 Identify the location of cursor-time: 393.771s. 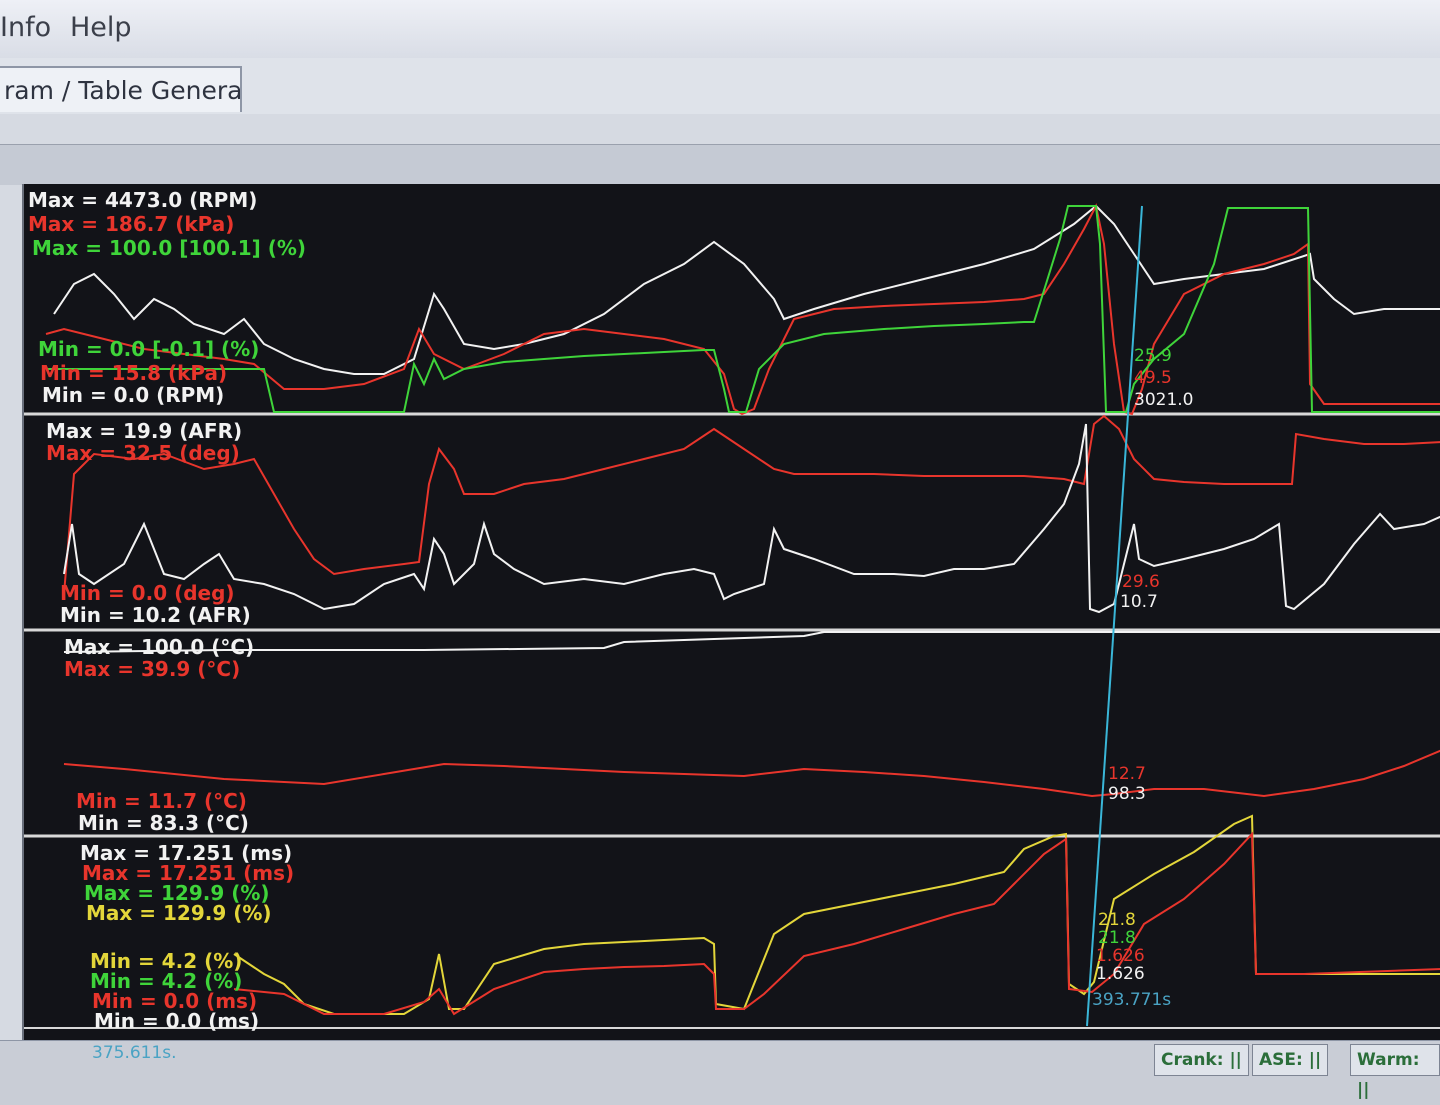
(1132, 1000).